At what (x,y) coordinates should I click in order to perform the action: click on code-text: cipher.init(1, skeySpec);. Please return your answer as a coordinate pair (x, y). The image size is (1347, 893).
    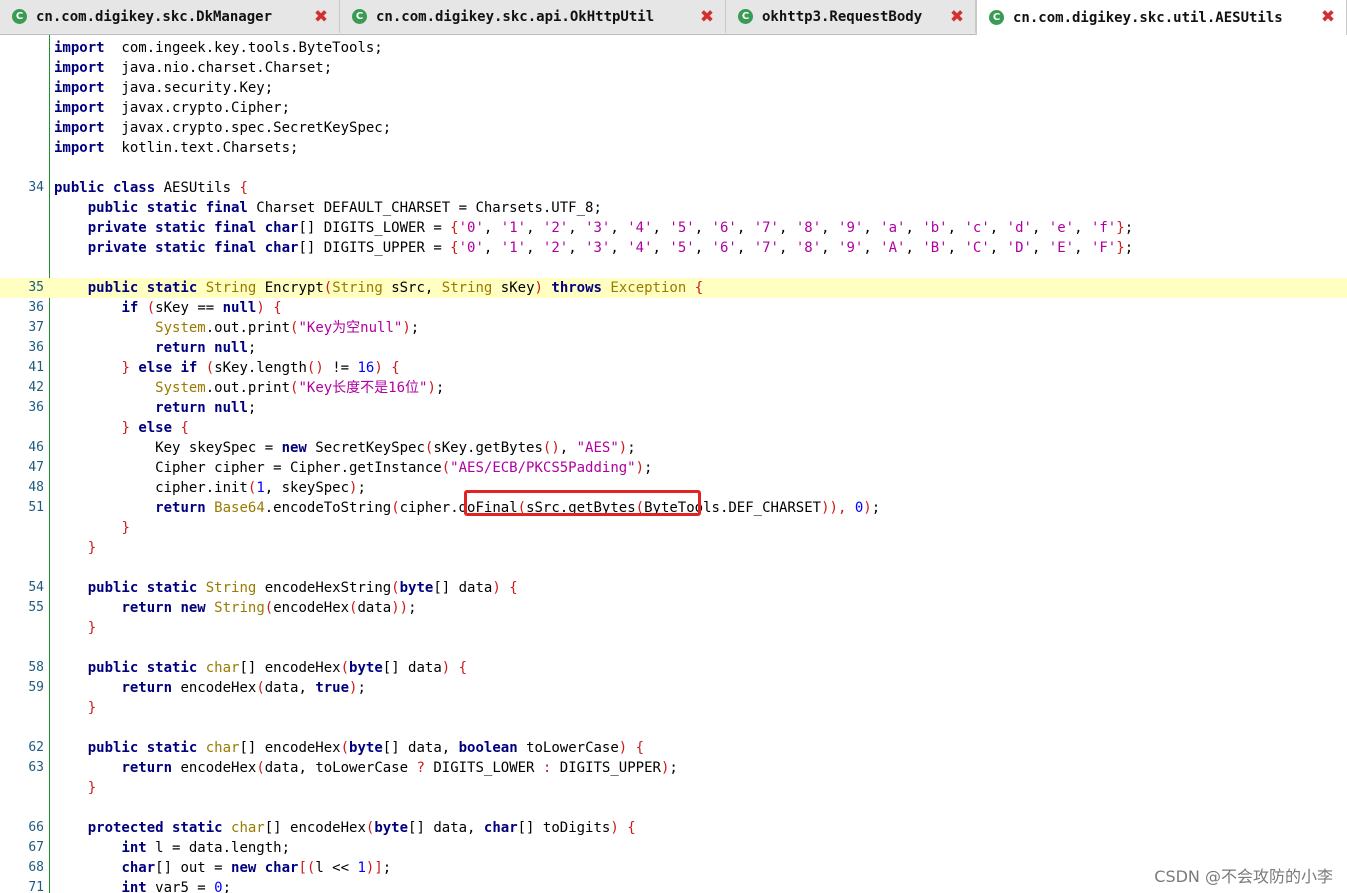
    Looking at the image, I should click on (210, 488).